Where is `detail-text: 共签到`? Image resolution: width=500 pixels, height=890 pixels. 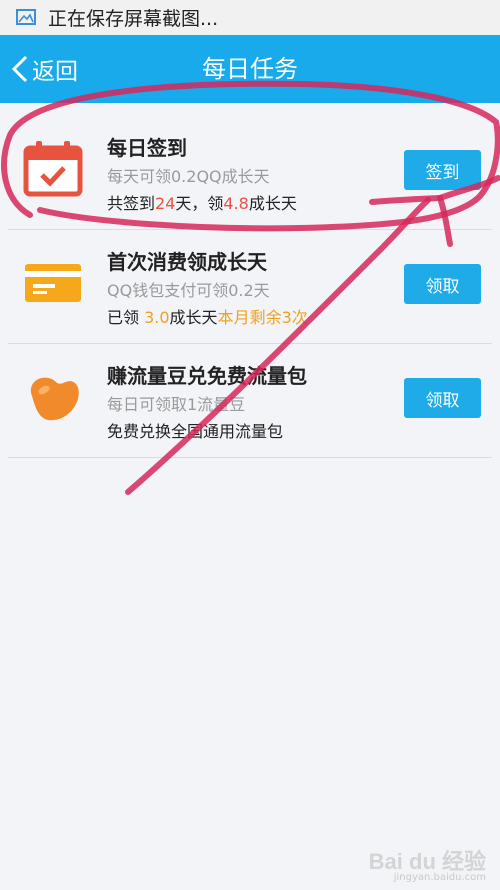
detail-text: 共签到 is located at coordinates (131, 203).